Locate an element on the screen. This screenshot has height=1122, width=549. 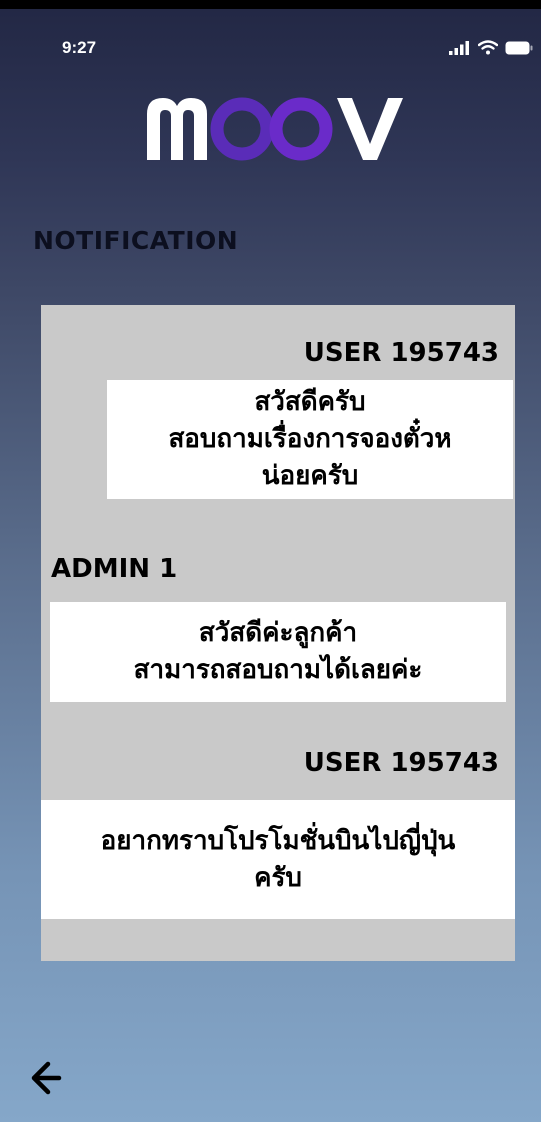
message-bubble: สวัสดีค่ะลูกค้า สามารถสอบถามได้เลยค่ะ is located at coordinates (278, 652).